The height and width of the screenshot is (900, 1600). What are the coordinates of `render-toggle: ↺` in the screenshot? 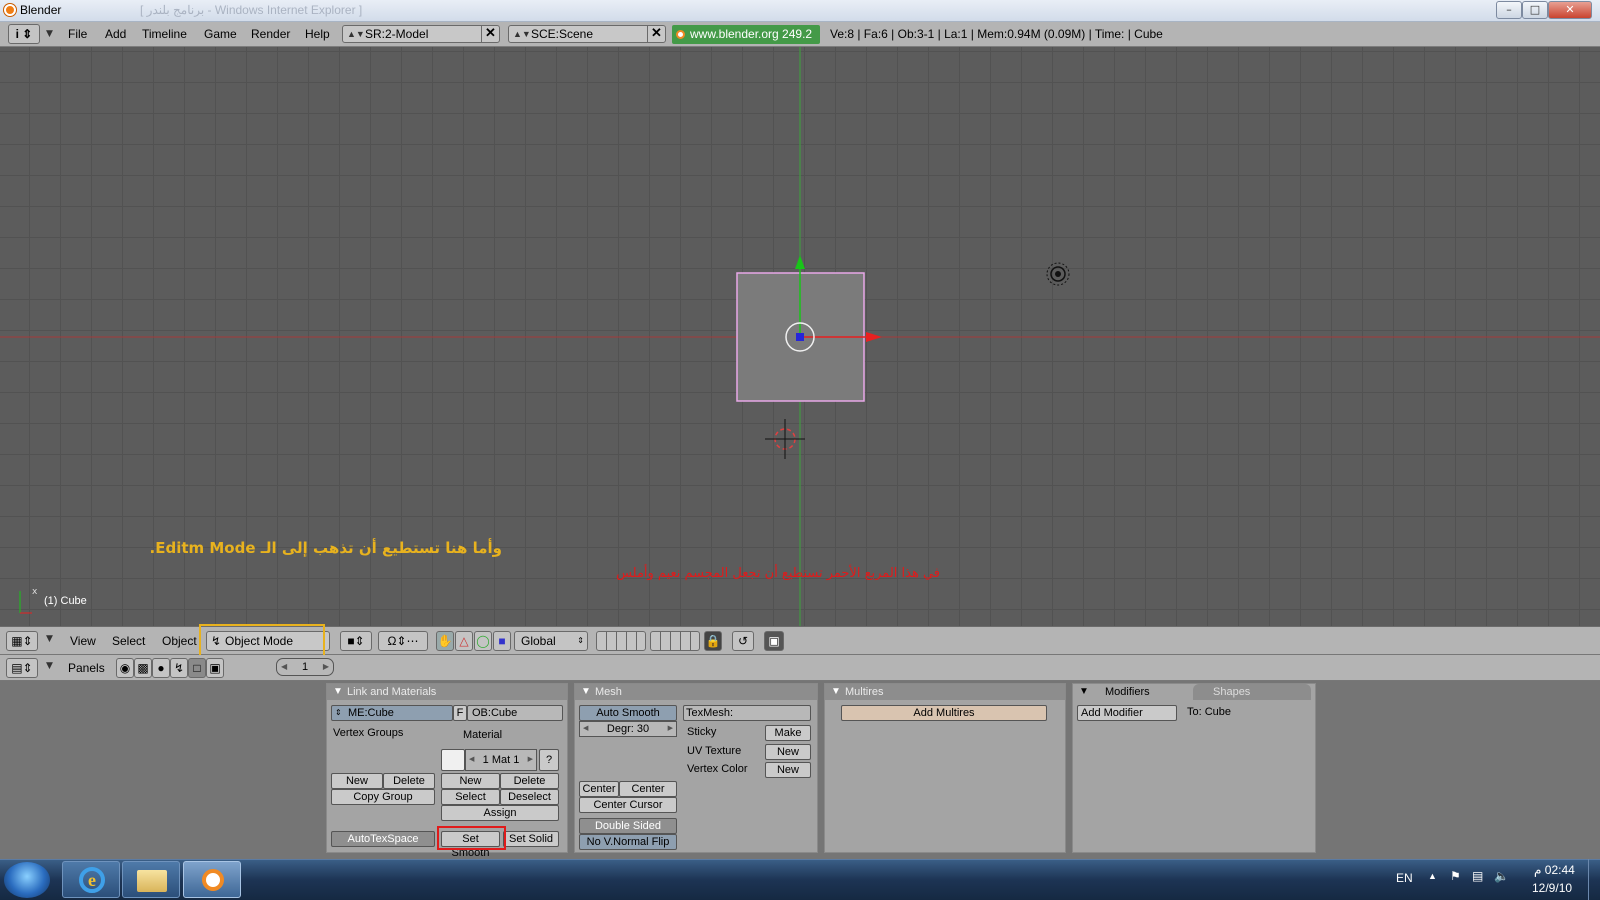 It's located at (743, 641).